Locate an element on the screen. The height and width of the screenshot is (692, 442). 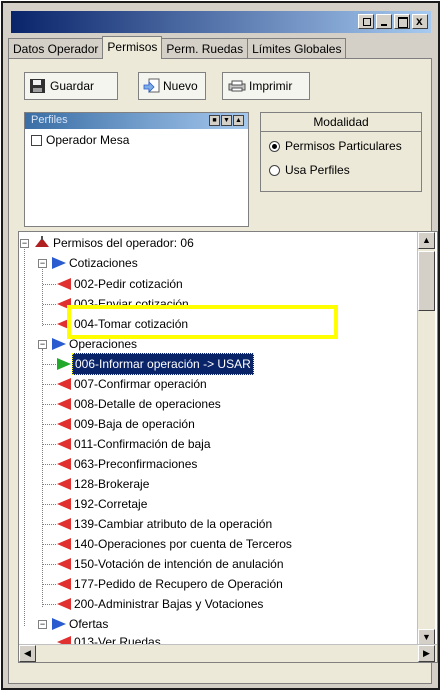
modalidad-title: Modalidad is located at coordinates (341, 122).